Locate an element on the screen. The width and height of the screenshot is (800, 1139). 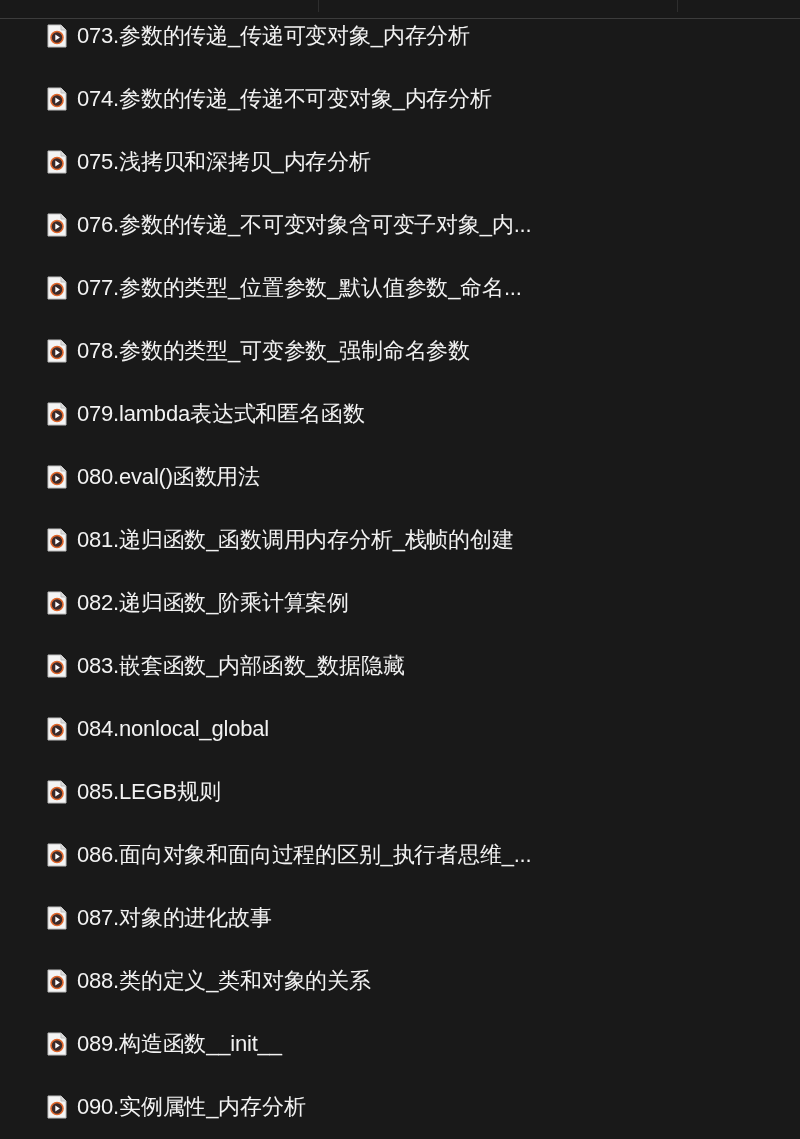
file-list-item: 090.实例属性_内存分析 is located at coordinates (400, 1107).